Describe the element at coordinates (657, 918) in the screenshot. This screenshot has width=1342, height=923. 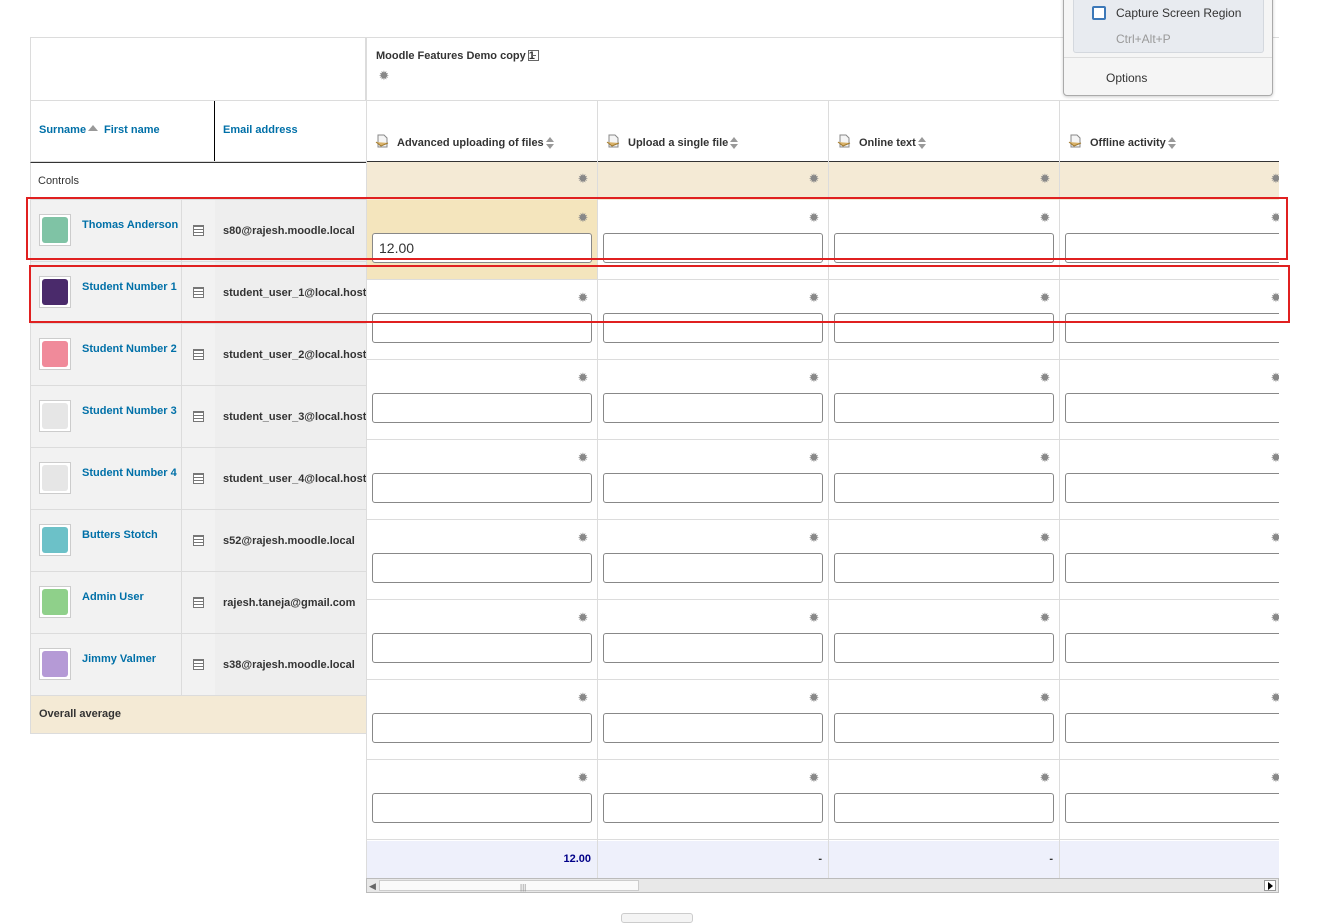
I see `bottom-button` at that location.